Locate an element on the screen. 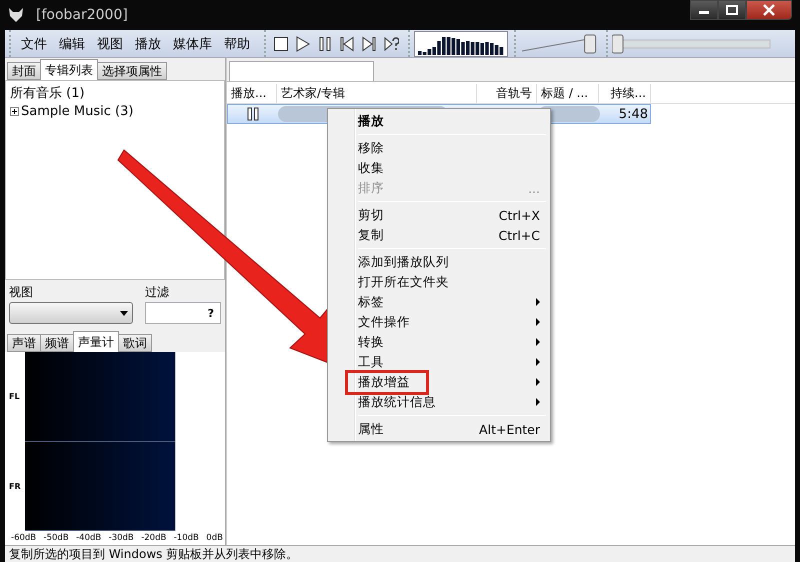 This screenshot has height=562, width=800. channel-label: FR is located at coordinates (15, 486).